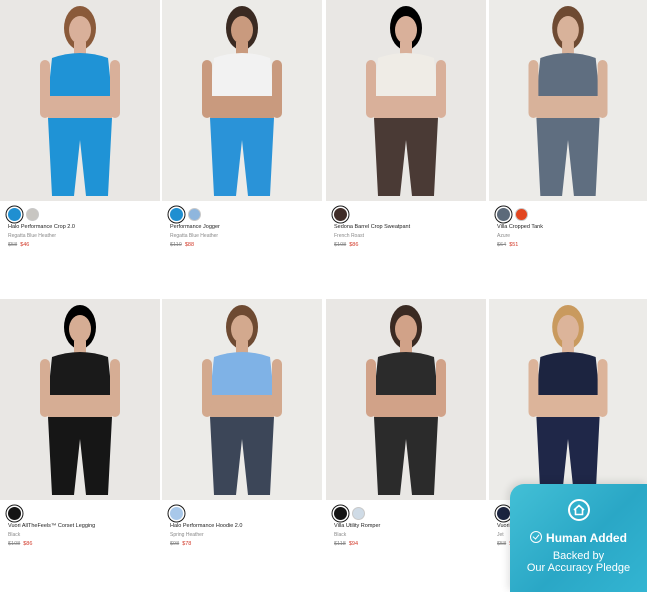 This screenshot has height=592, width=647. I want to click on product-prices: $110 $88, so click(182, 245).